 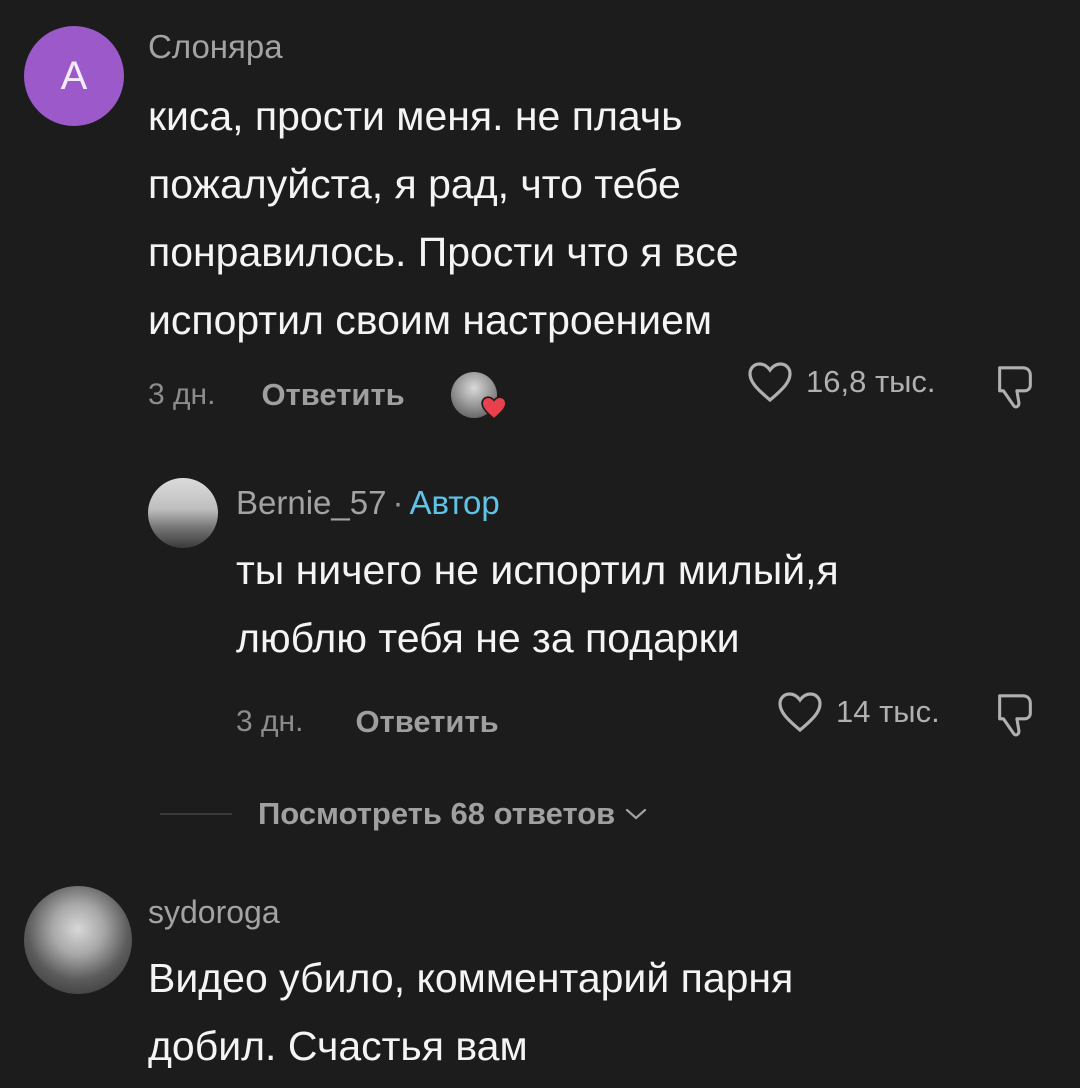 I want to click on chevron-down-icon, so click(x=636, y=814).